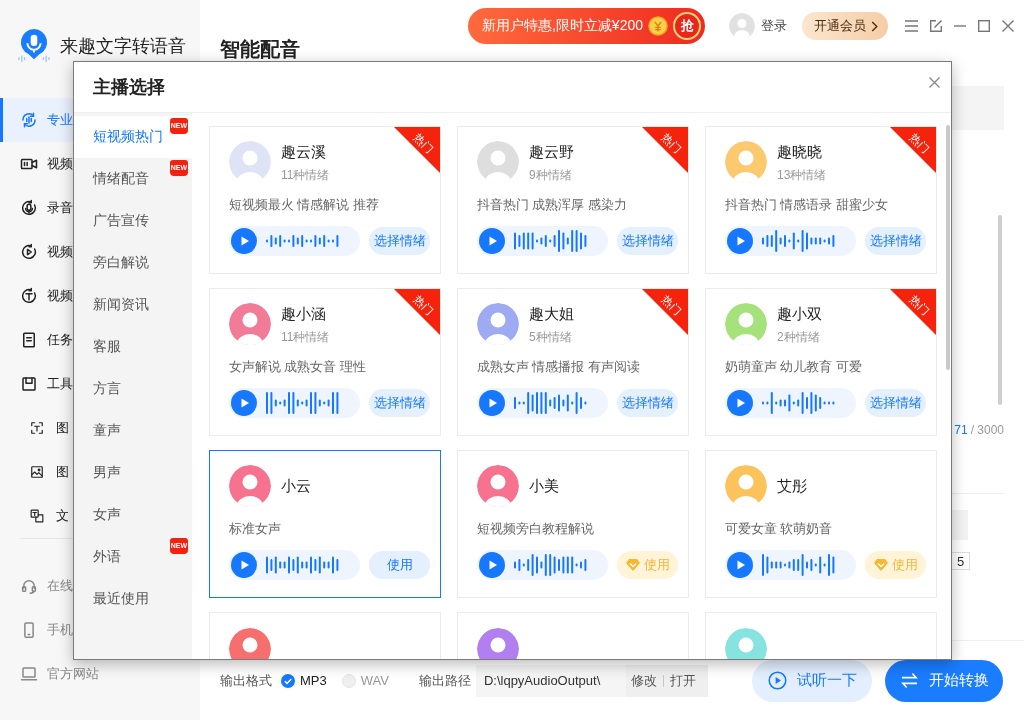 The width and height of the screenshot is (1024, 720). What do you see at coordinates (29, 296) in the screenshot?
I see `text-circle-icon` at bounding box center [29, 296].